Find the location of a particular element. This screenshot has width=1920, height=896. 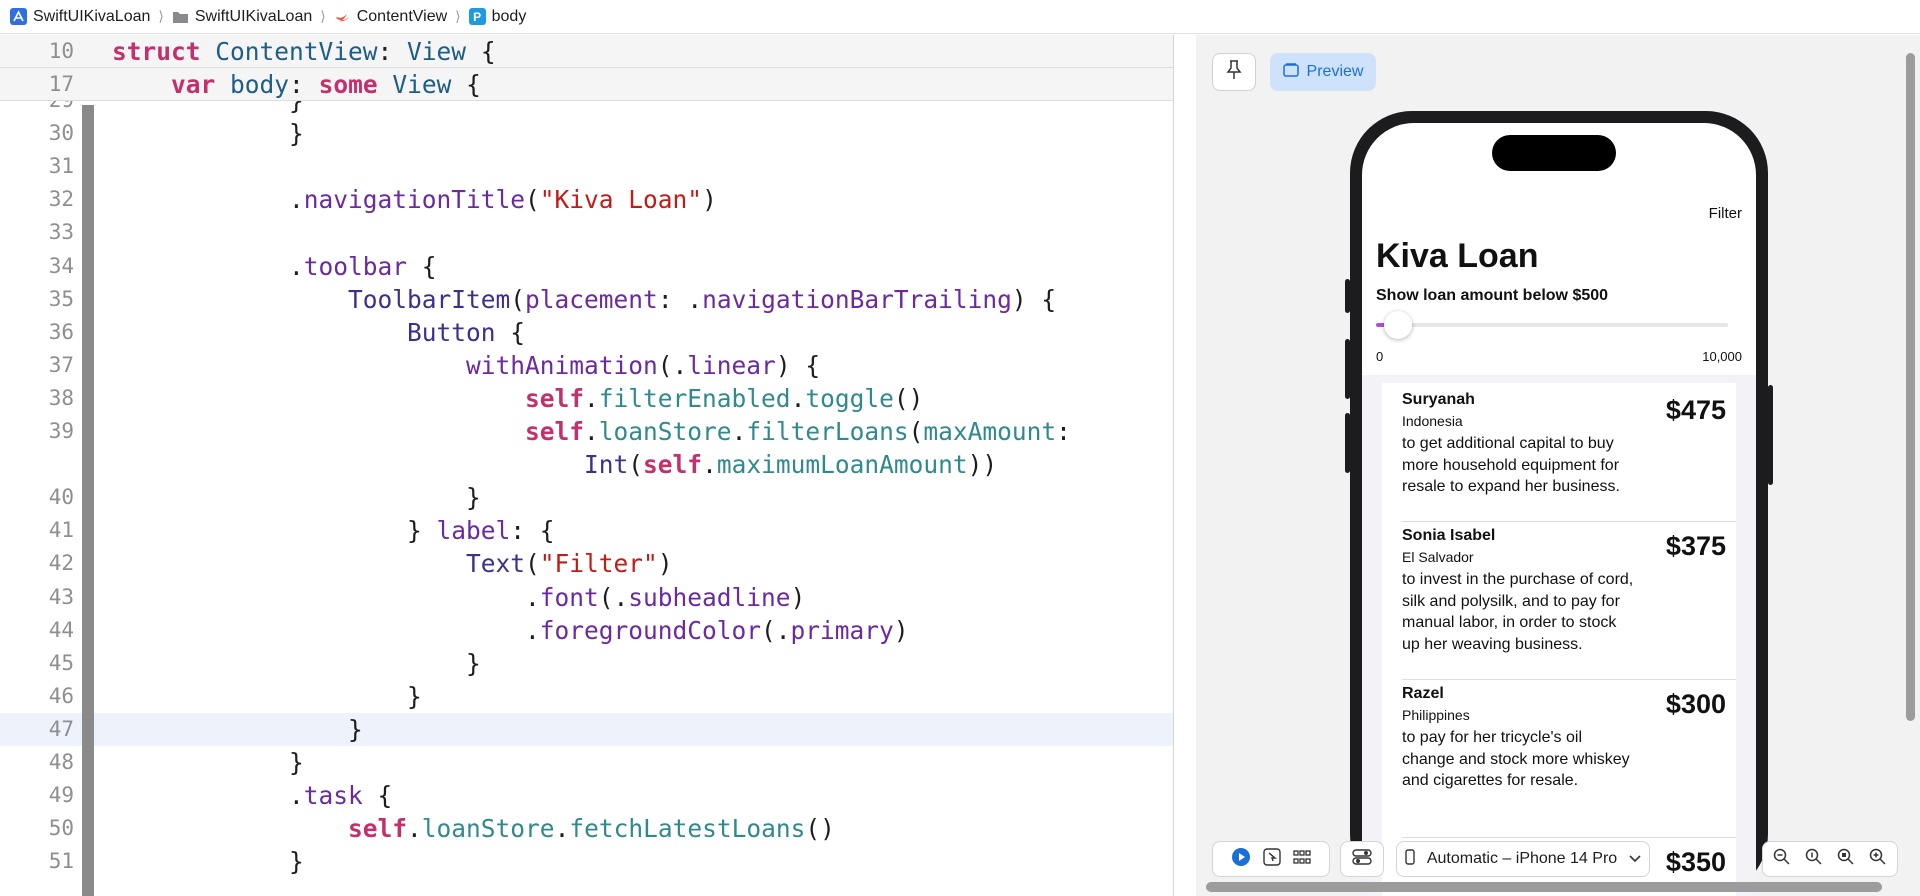

code-text: .toolbar { is located at coordinates (274, 266).